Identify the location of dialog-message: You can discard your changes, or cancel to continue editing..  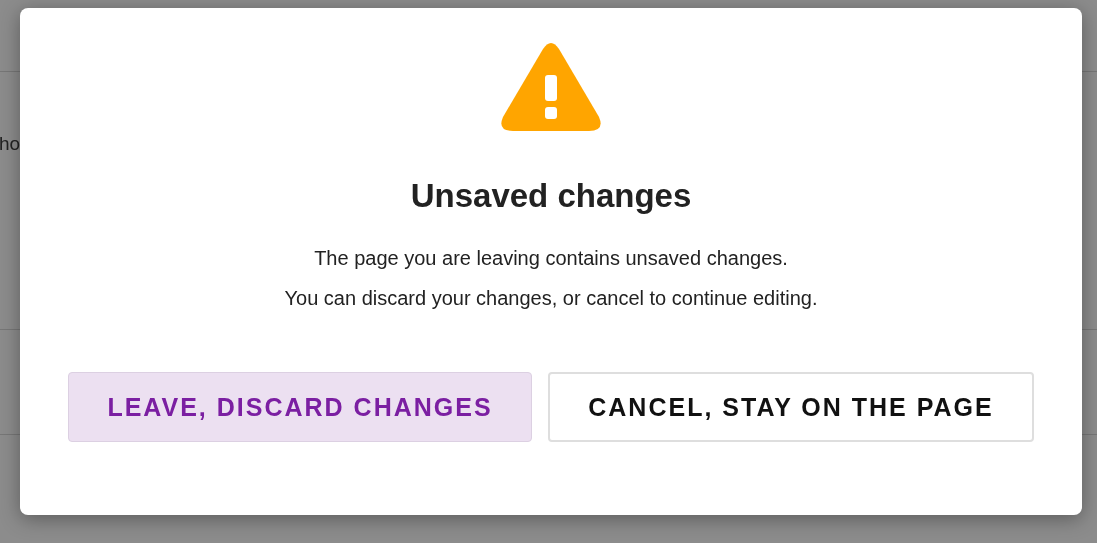
(551, 298).